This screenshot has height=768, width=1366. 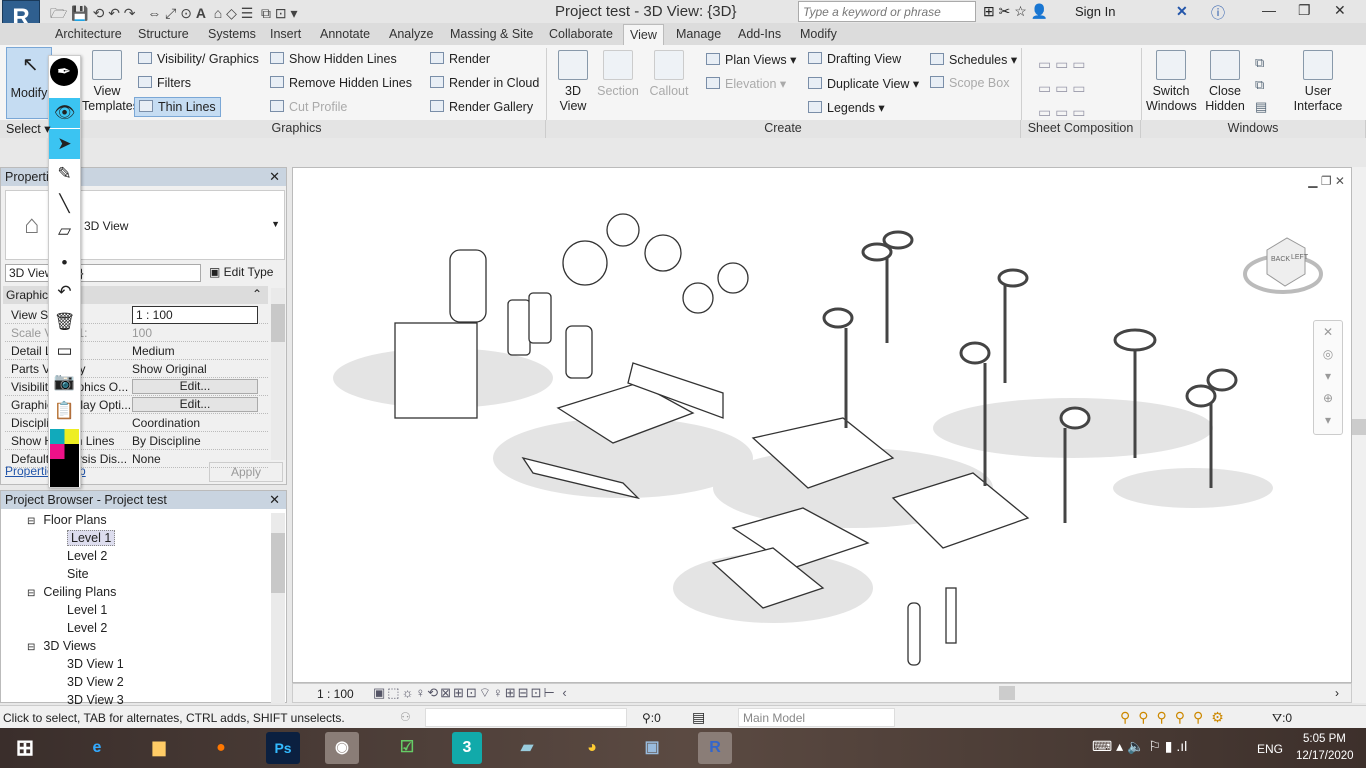 I want to click on property-value: Medium, so click(x=153, y=351).